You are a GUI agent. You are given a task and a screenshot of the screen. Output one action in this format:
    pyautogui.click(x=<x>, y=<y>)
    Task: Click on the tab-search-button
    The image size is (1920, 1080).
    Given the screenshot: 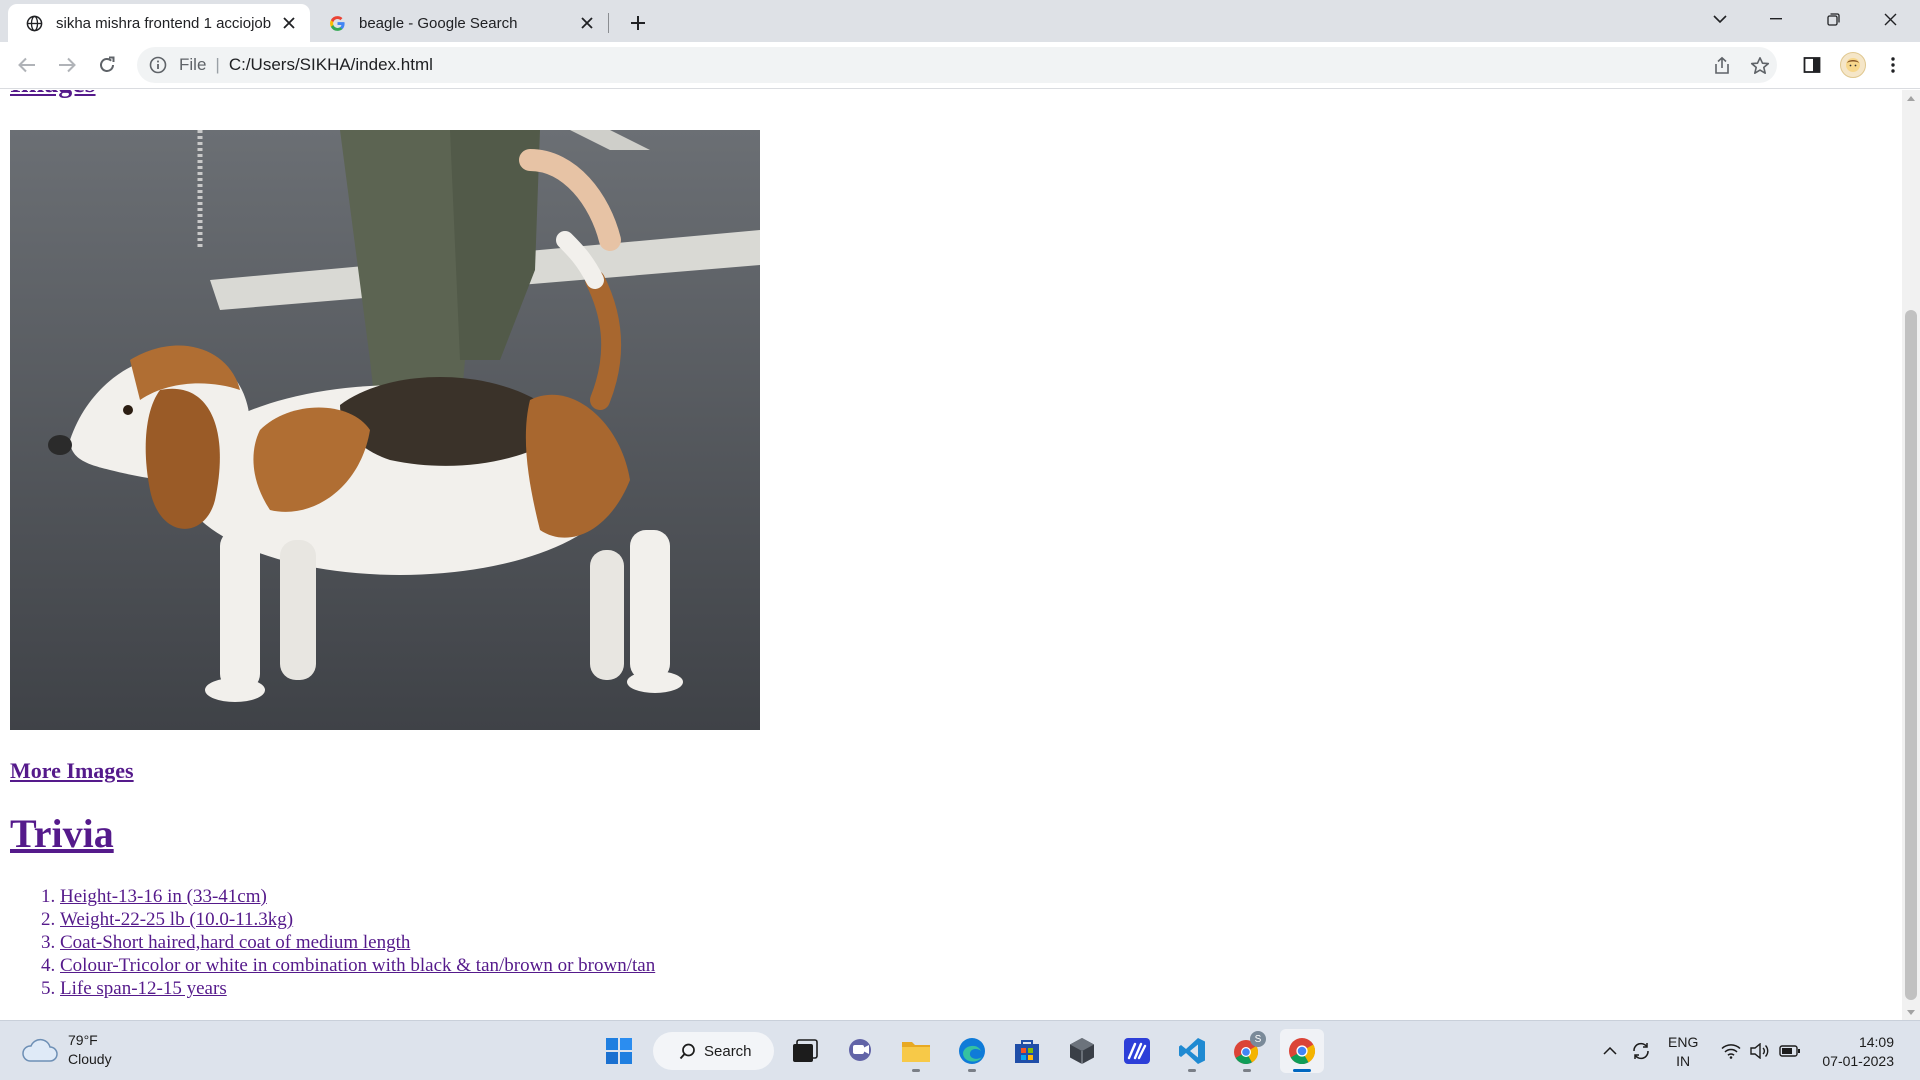 What is the action you would take?
    pyautogui.click(x=1720, y=19)
    